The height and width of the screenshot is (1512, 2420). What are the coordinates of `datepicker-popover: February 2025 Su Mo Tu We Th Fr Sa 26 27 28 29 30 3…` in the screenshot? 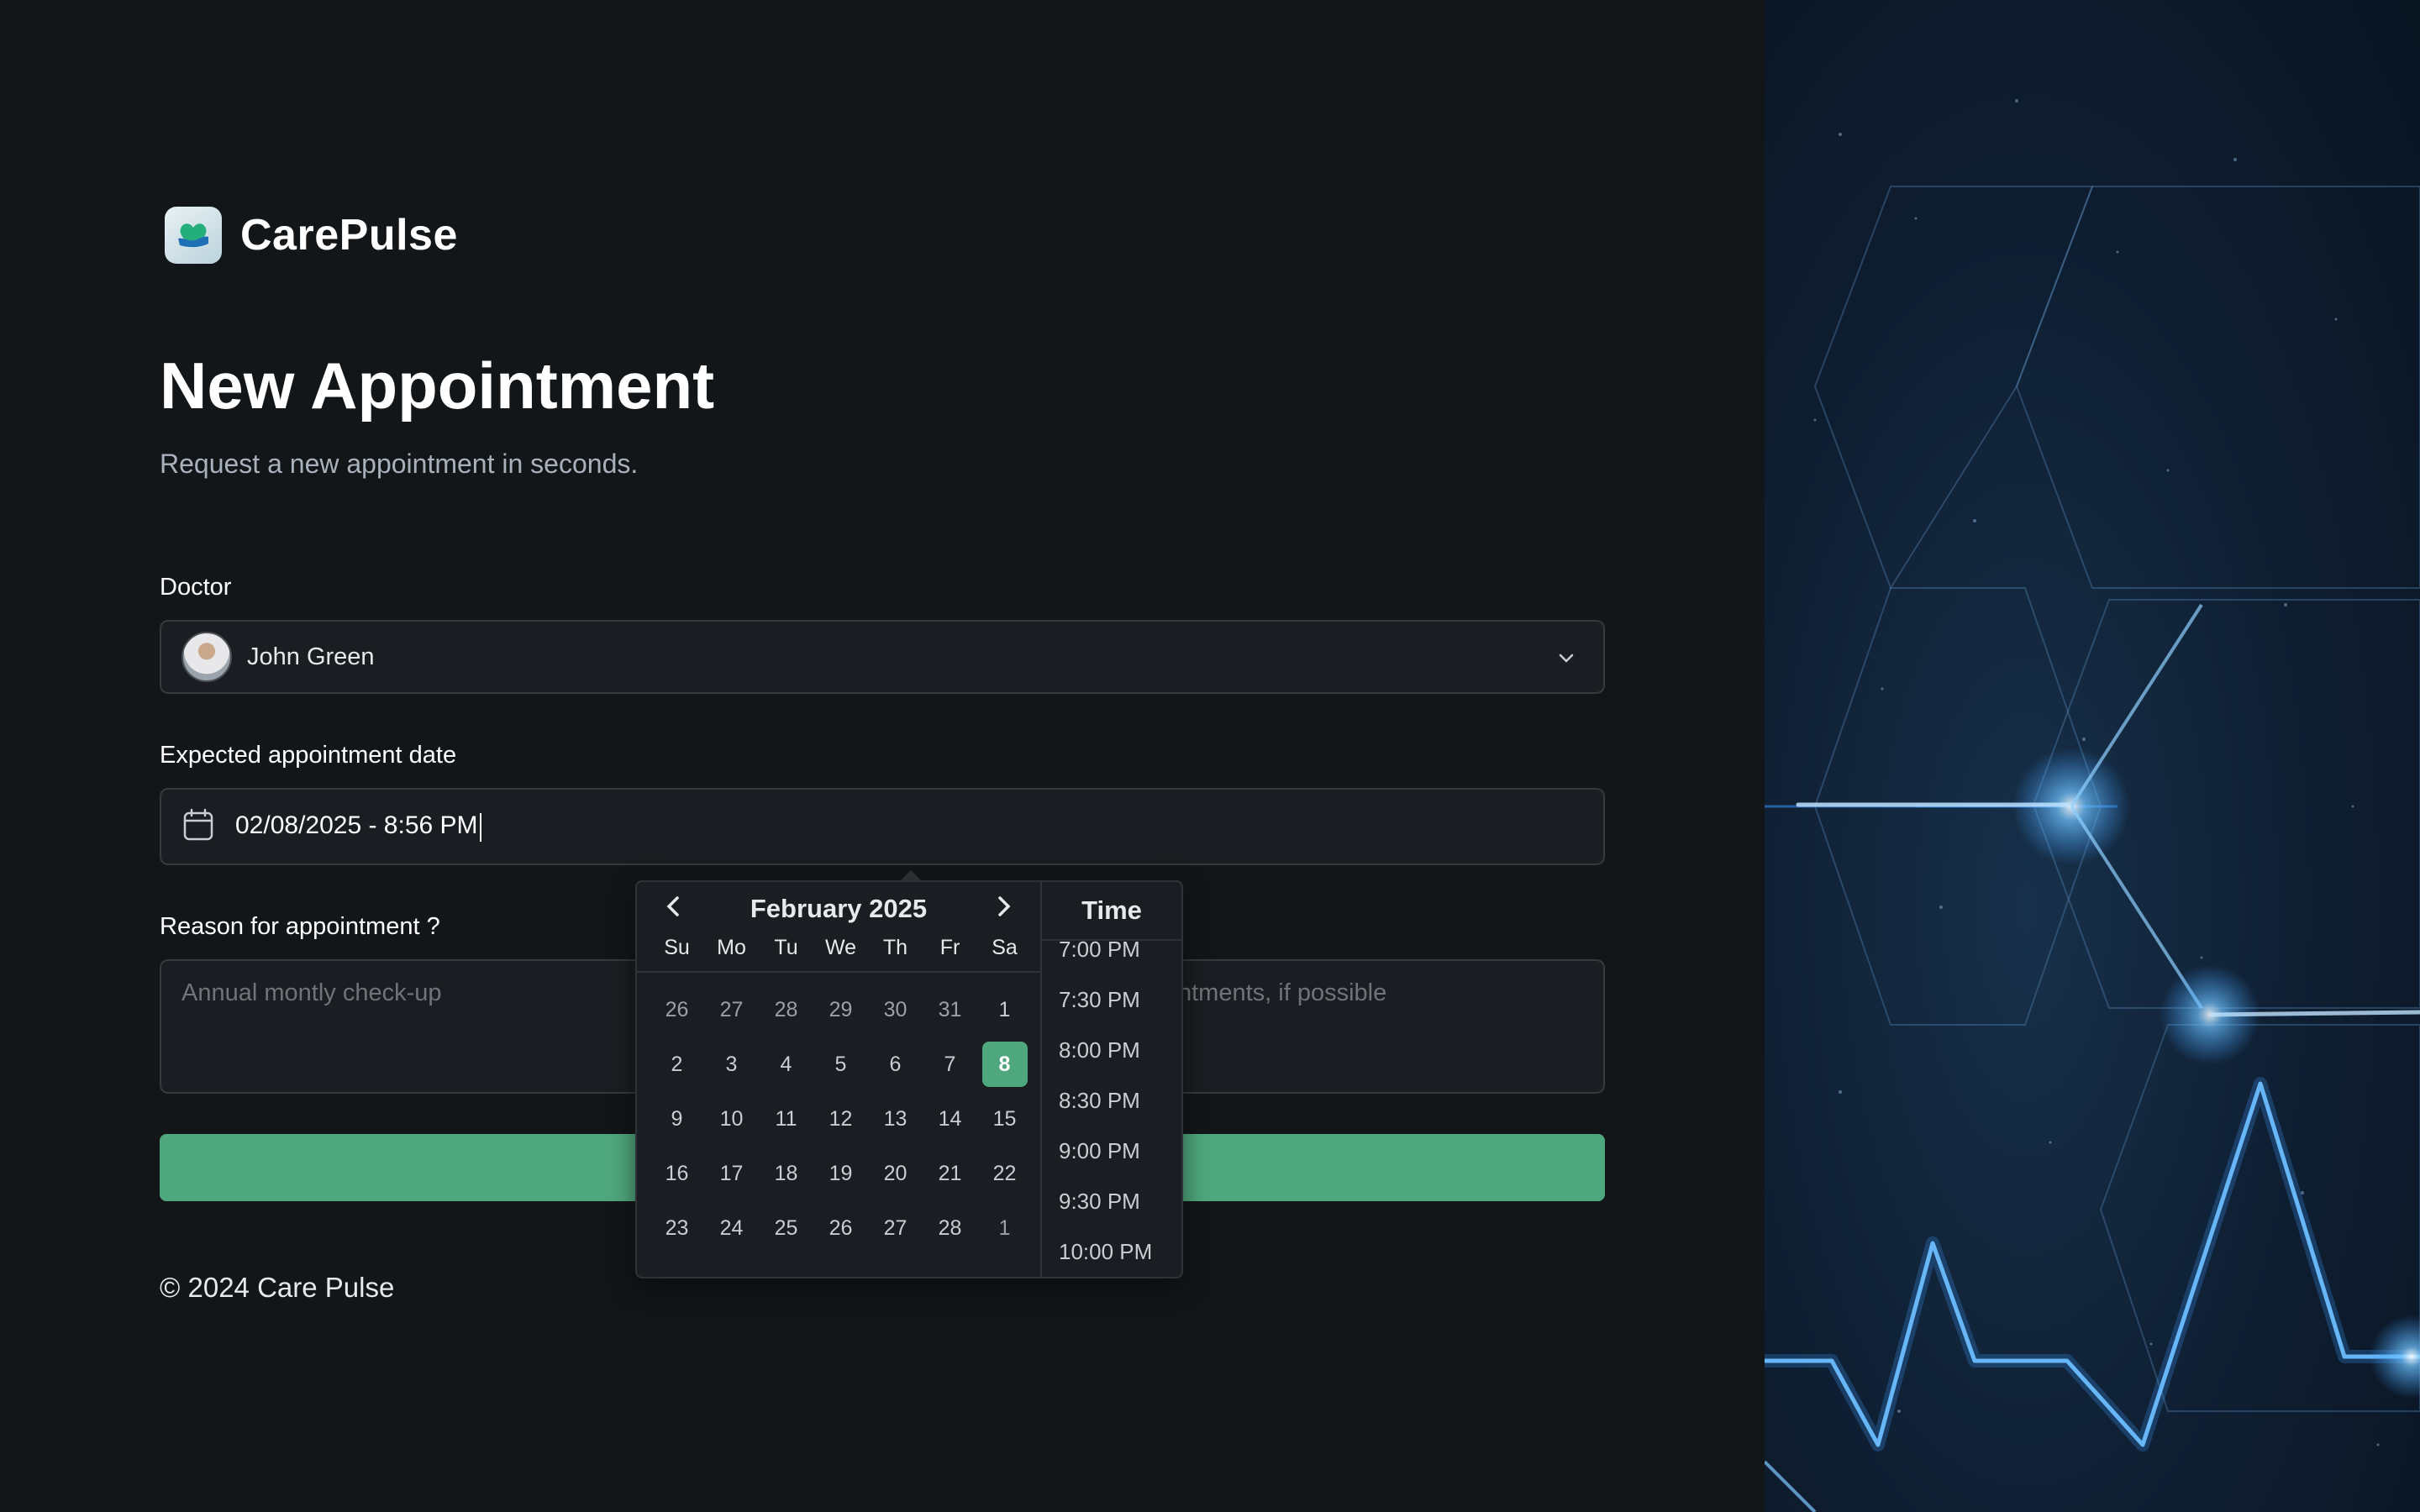 It's located at (909, 1079).